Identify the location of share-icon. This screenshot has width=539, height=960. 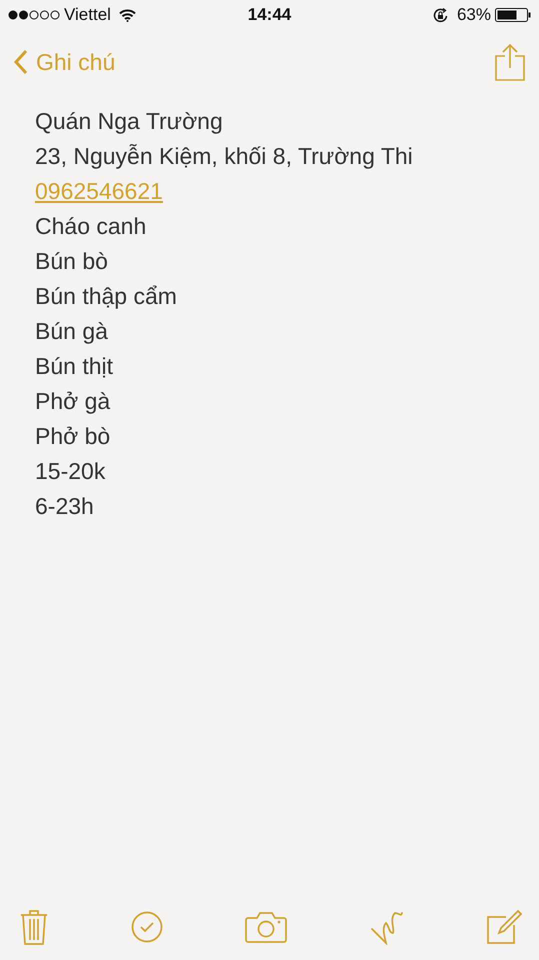
(510, 62).